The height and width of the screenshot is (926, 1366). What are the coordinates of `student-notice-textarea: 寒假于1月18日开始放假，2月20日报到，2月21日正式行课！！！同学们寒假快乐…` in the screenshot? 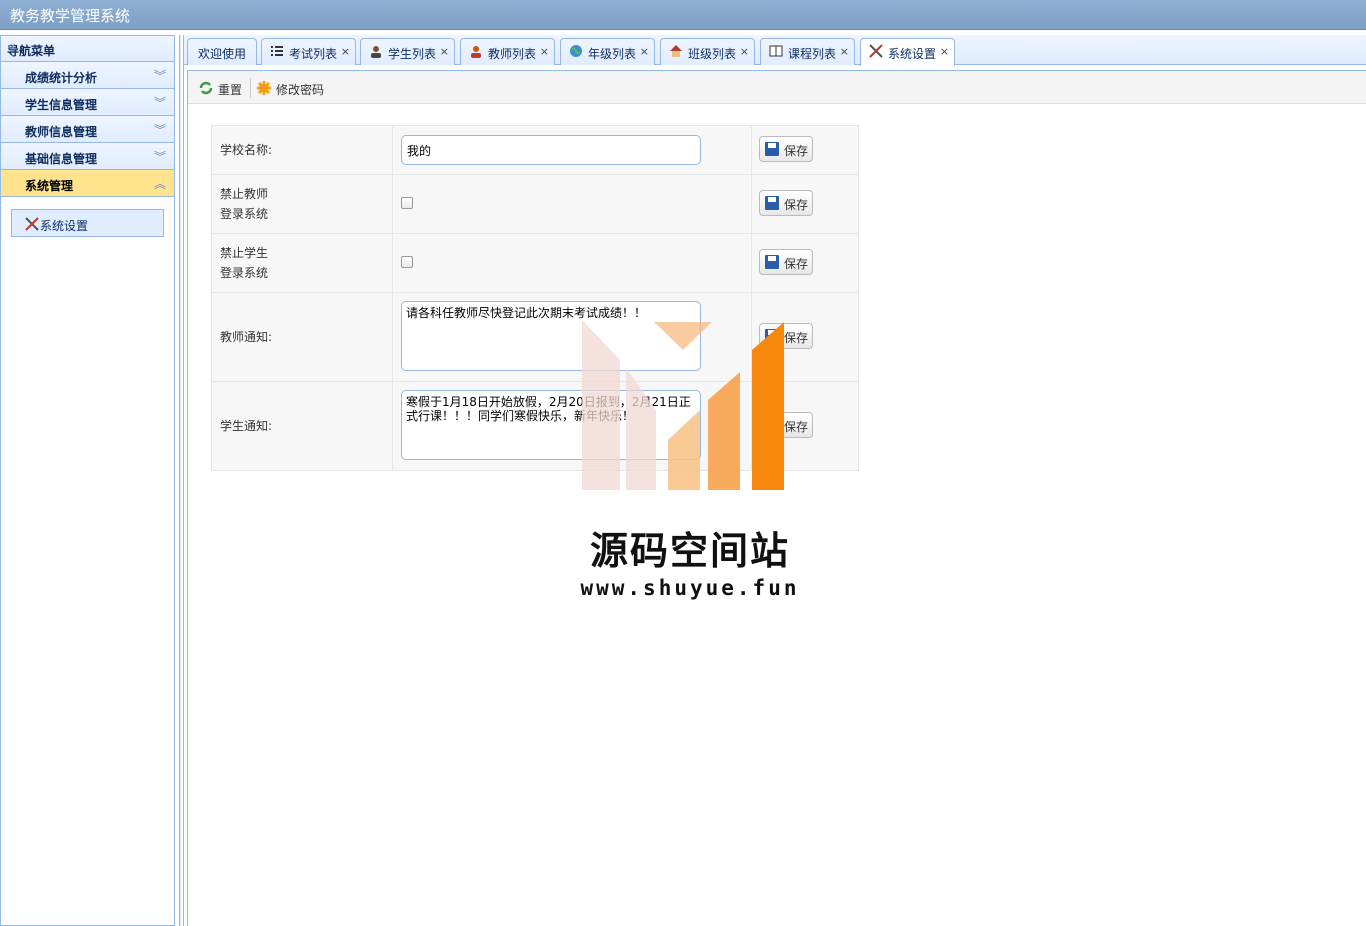 It's located at (551, 424).